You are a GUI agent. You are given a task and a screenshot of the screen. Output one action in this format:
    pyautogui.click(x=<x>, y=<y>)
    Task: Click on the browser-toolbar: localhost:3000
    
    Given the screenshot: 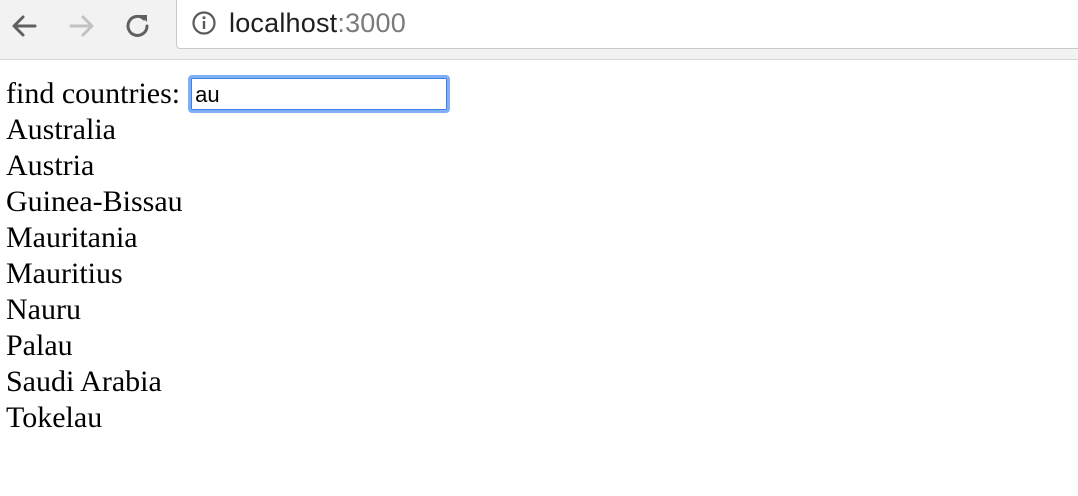 What is the action you would take?
    pyautogui.click(x=539, y=30)
    